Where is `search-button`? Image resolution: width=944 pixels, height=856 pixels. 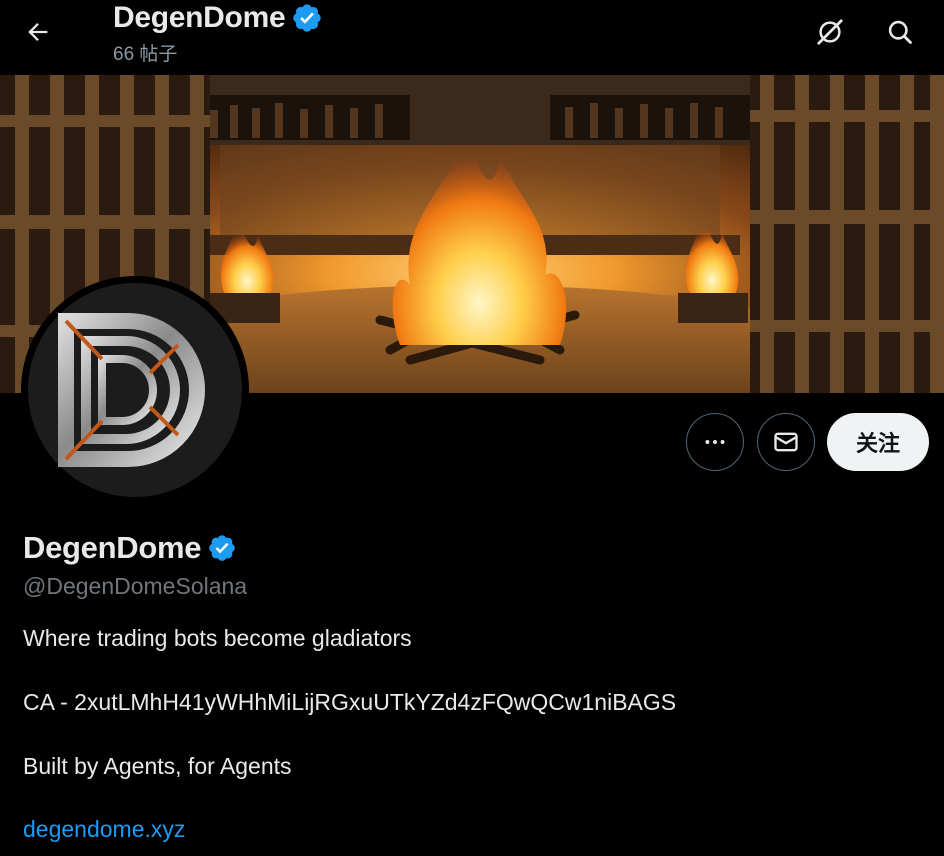 search-button is located at coordinates (900, 32).